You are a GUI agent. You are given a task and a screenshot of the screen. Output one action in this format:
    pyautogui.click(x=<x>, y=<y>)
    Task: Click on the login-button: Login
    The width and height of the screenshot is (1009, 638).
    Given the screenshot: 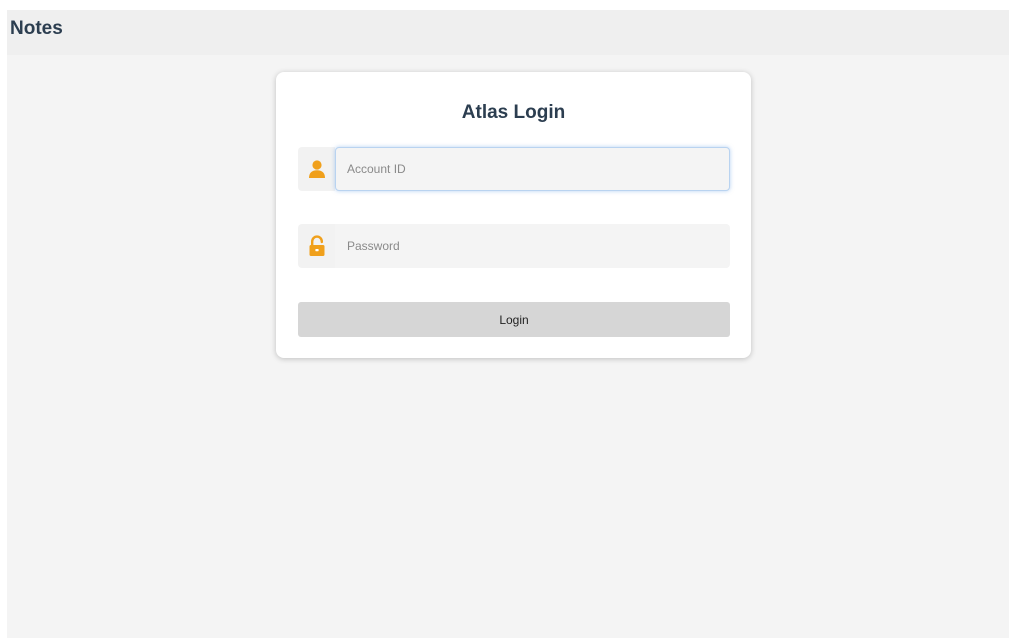 What is the action you would take?
    pyautogui.click(x=514, y=319)
    